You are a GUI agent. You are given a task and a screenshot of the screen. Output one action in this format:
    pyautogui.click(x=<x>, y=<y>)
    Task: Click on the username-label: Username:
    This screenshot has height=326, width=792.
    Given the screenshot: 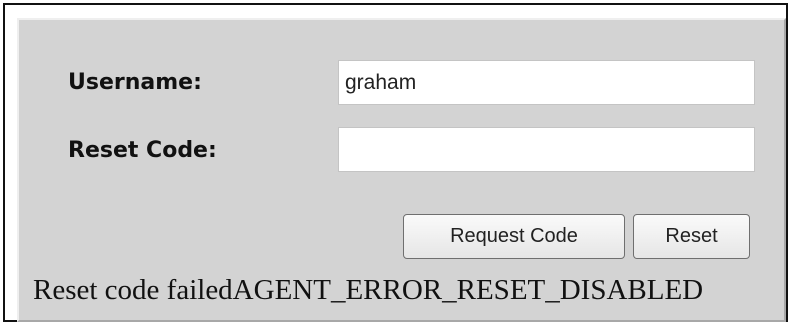 What is the action you would take?
    pyautogui.click(x=135, y=82)
    